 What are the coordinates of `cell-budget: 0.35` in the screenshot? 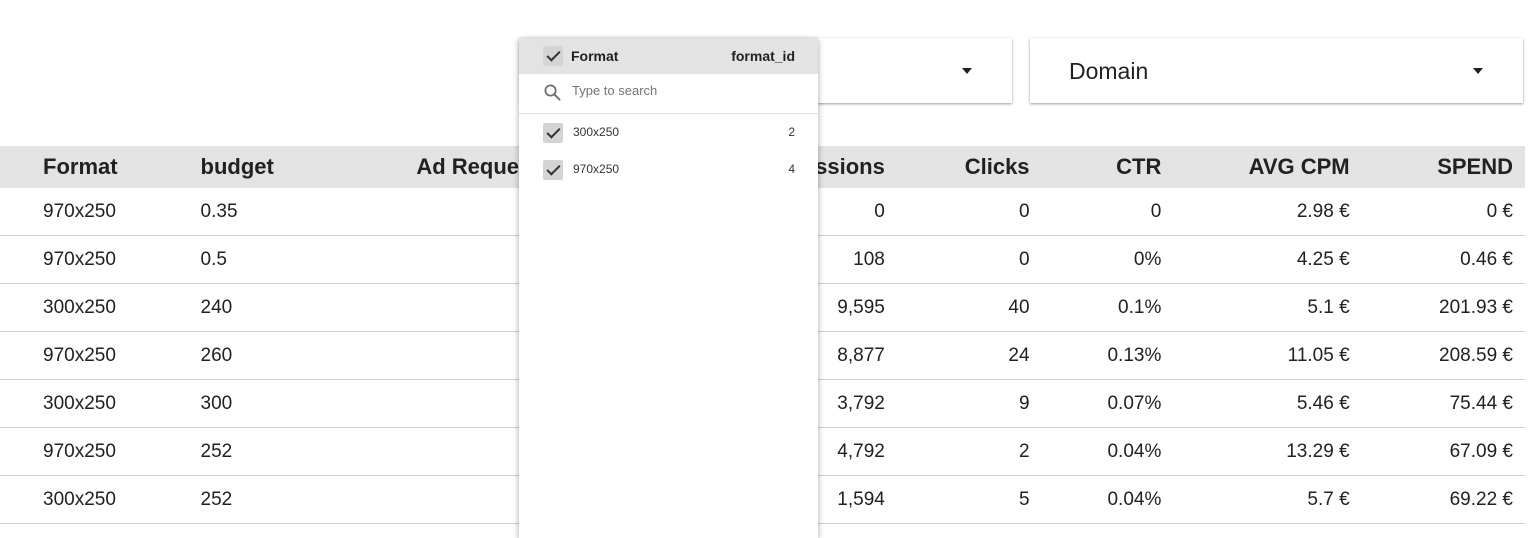 It's located at (278, 212).